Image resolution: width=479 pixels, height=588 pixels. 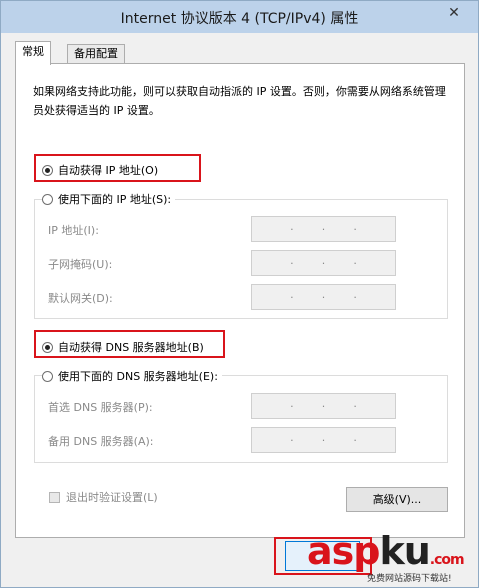 I want to click on tab-general: 常规, so click(x=33, y=53).